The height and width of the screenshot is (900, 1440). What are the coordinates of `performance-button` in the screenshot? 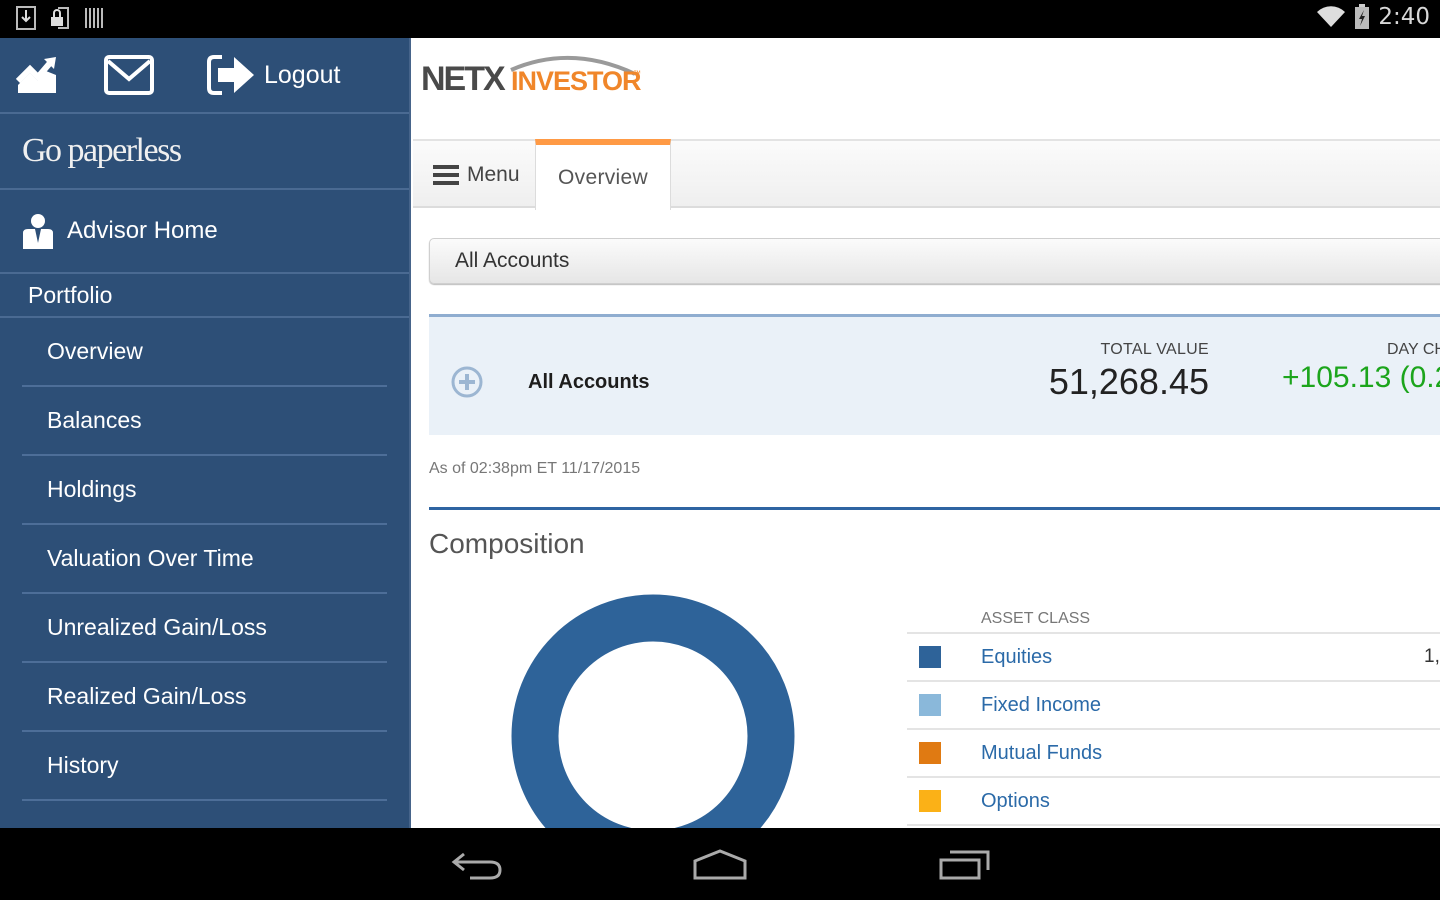 It's located at (37, 75).